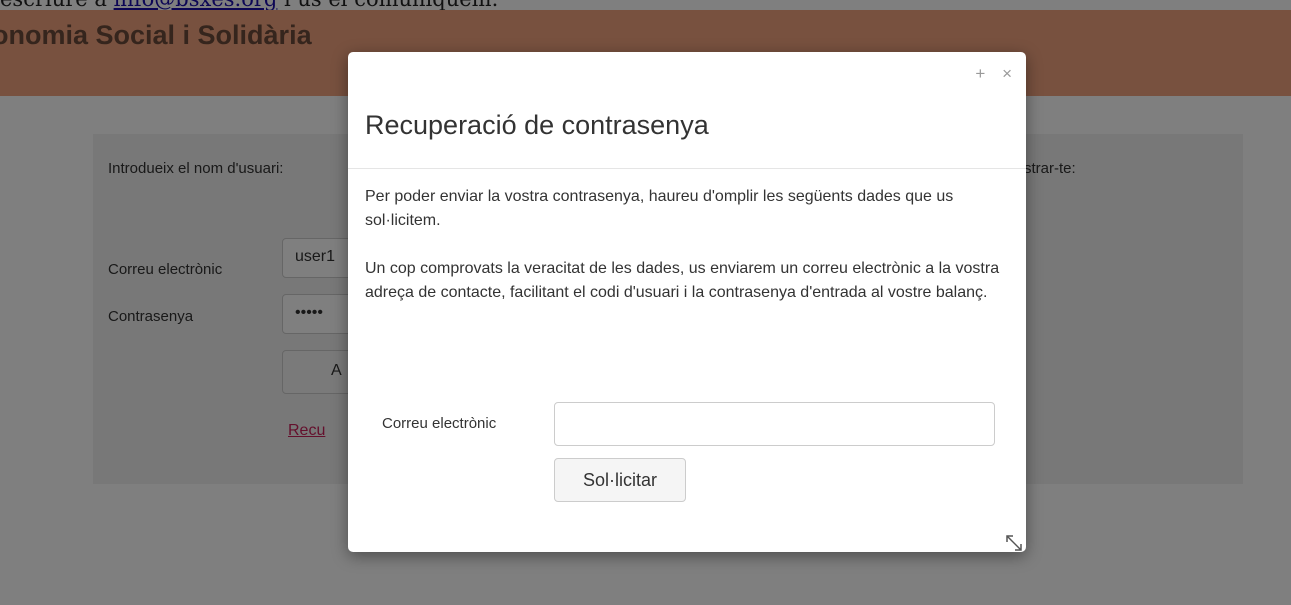 The height and width of the screenshot is (605, 1291). I want to click on request-button: Sol·licitar, so click(620, 480).